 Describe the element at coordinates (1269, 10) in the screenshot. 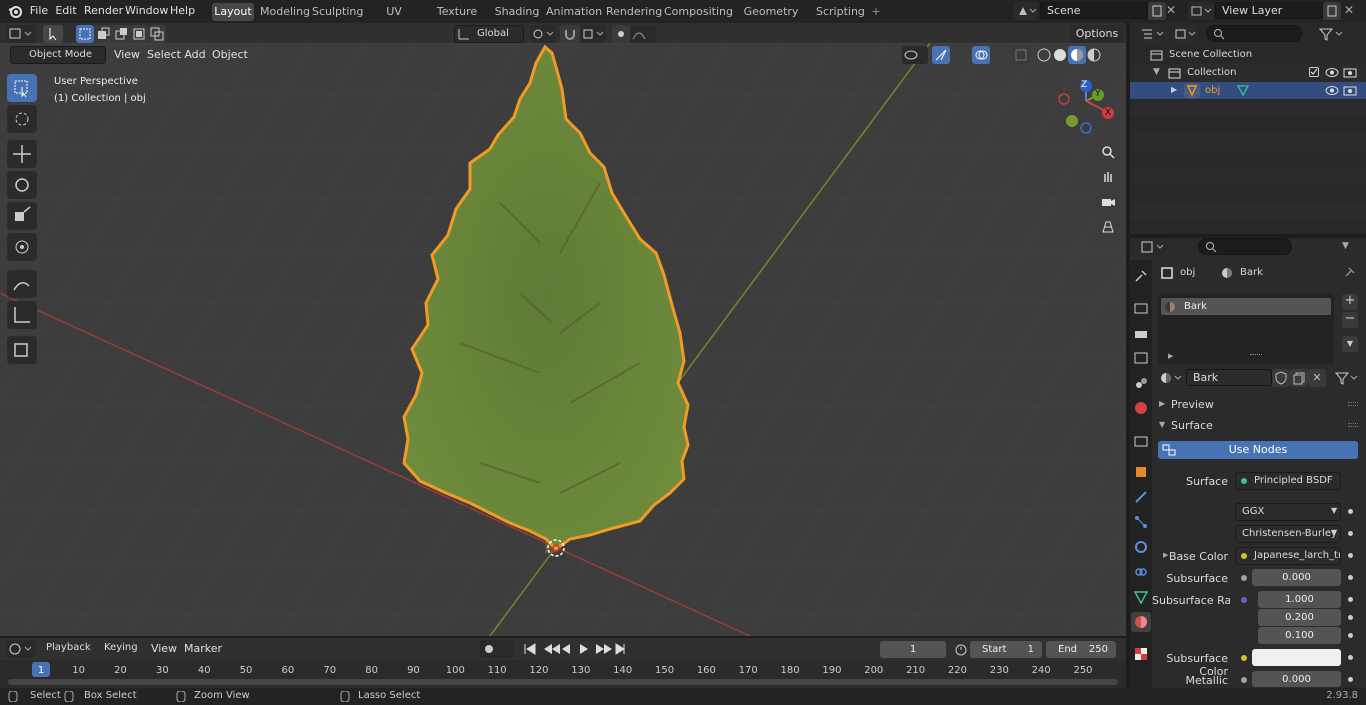

I see `view-layer-field: View Layer` at that location.